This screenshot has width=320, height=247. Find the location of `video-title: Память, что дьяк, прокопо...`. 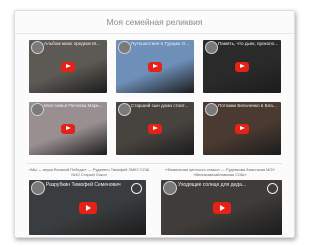

video-title: Память, что дьяк, прокопо... is located at coordinates (248, 43).